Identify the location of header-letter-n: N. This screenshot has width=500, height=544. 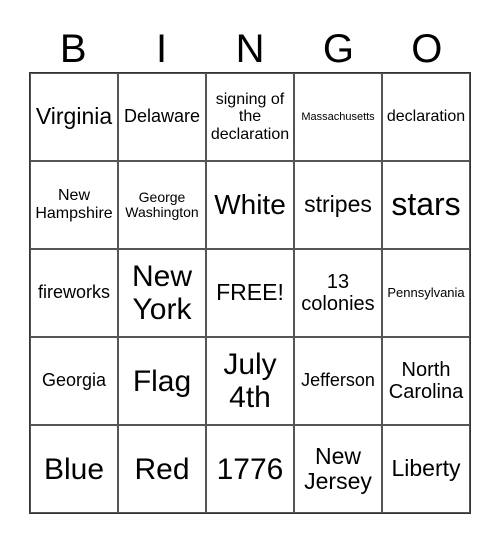
(250, 49).